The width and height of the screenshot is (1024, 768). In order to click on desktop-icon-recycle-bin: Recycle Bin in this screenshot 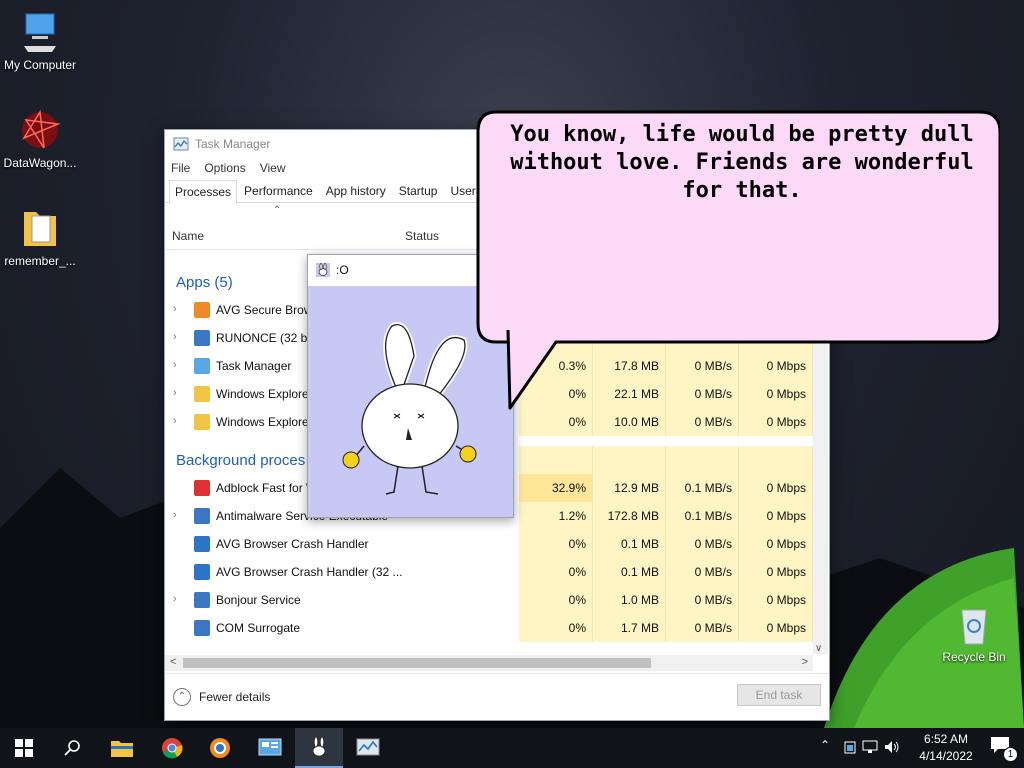, I will do `click(974, 633)`.